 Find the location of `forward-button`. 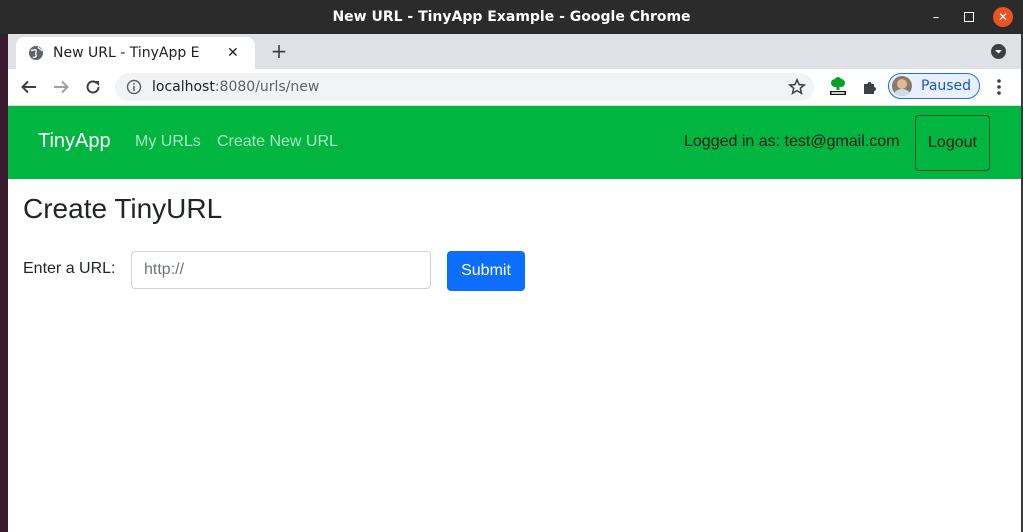

forward-button is located at coordinates (61, 87).